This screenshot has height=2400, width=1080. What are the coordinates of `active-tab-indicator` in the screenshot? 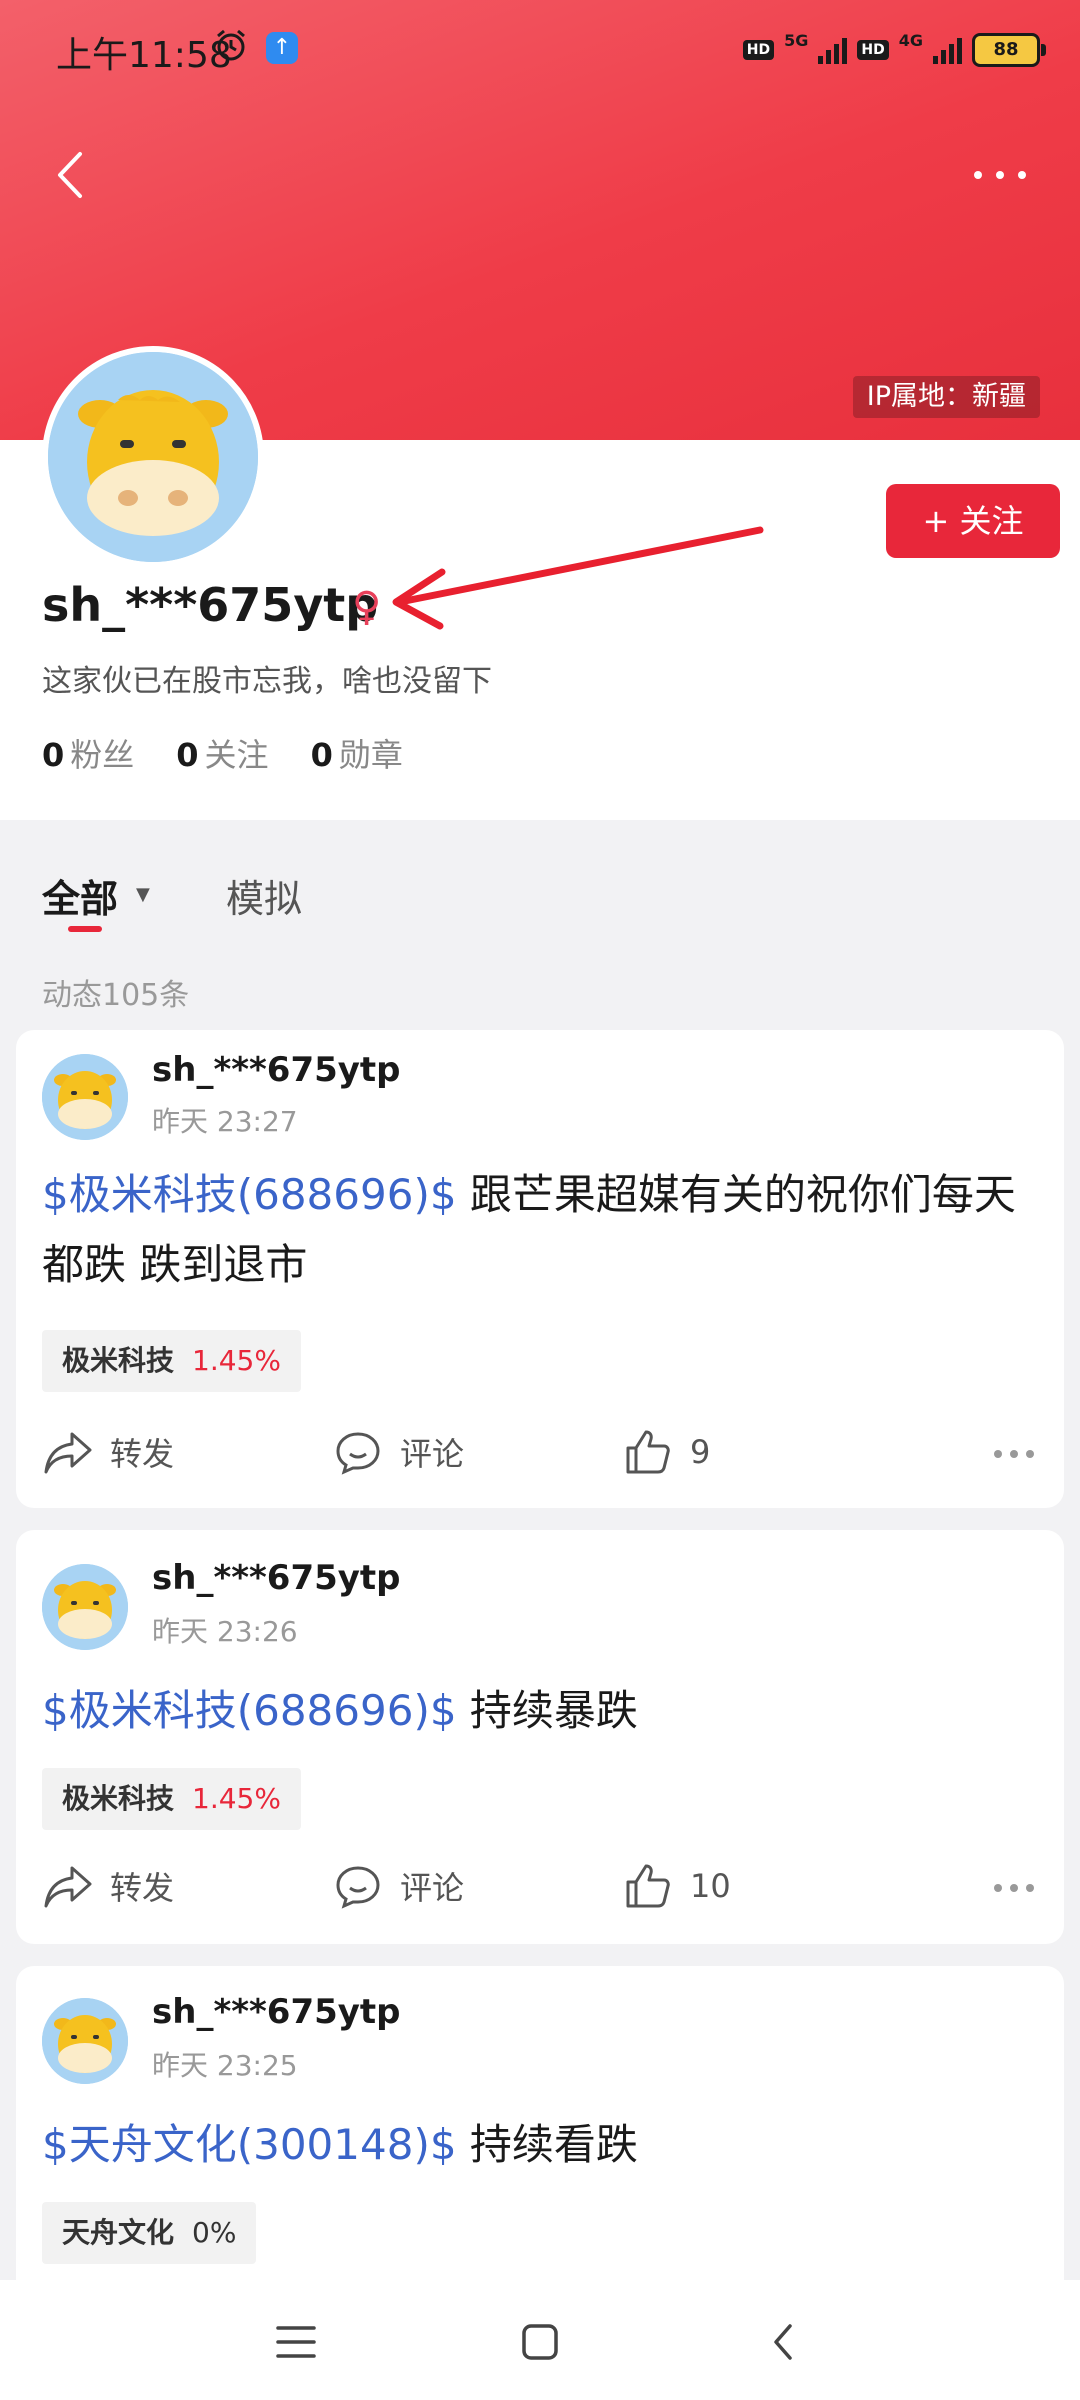 It's located at (85, 929).